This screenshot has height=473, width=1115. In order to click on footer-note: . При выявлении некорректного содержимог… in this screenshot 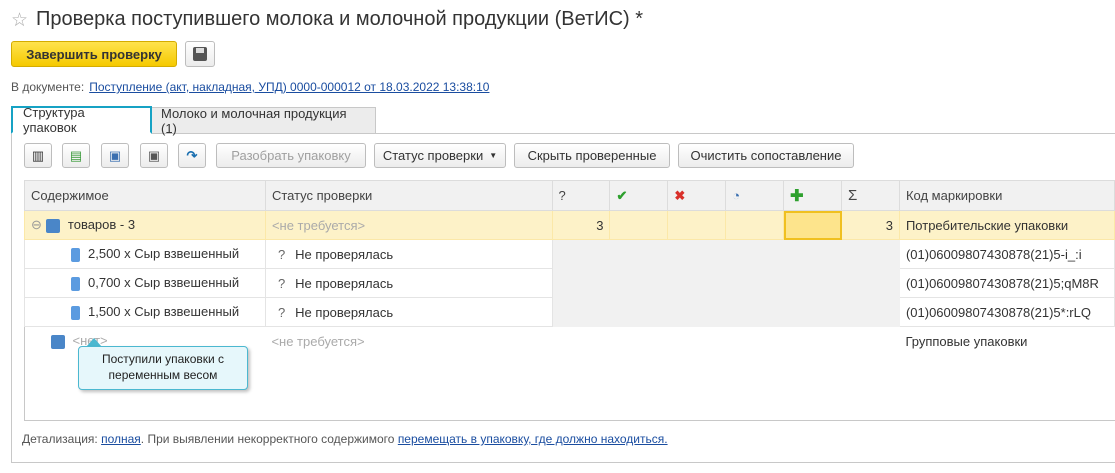, I will do `click(267, 439)`.